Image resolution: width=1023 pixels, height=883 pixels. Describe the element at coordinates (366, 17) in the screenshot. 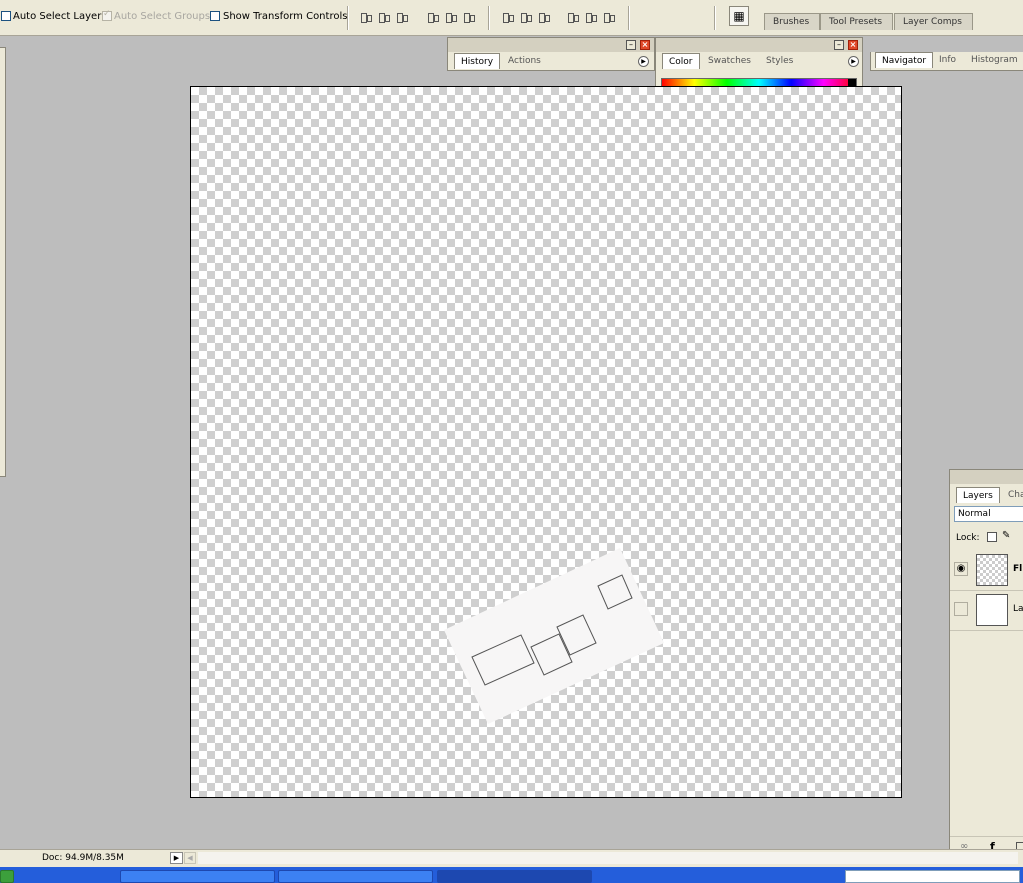

I see `align-top-edges-icon` at that location.